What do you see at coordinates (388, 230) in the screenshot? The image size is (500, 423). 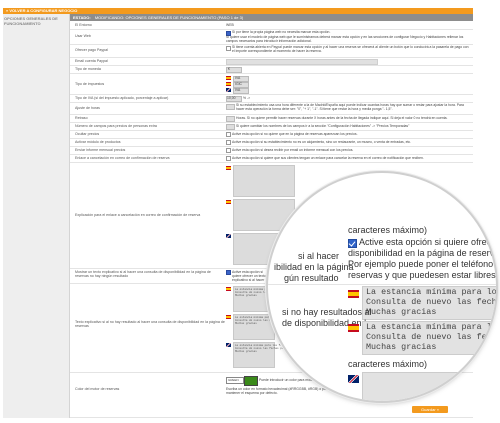 I see `magnifier-chars-max-top: caracteres máximo)` at bounding box center [388, 230].